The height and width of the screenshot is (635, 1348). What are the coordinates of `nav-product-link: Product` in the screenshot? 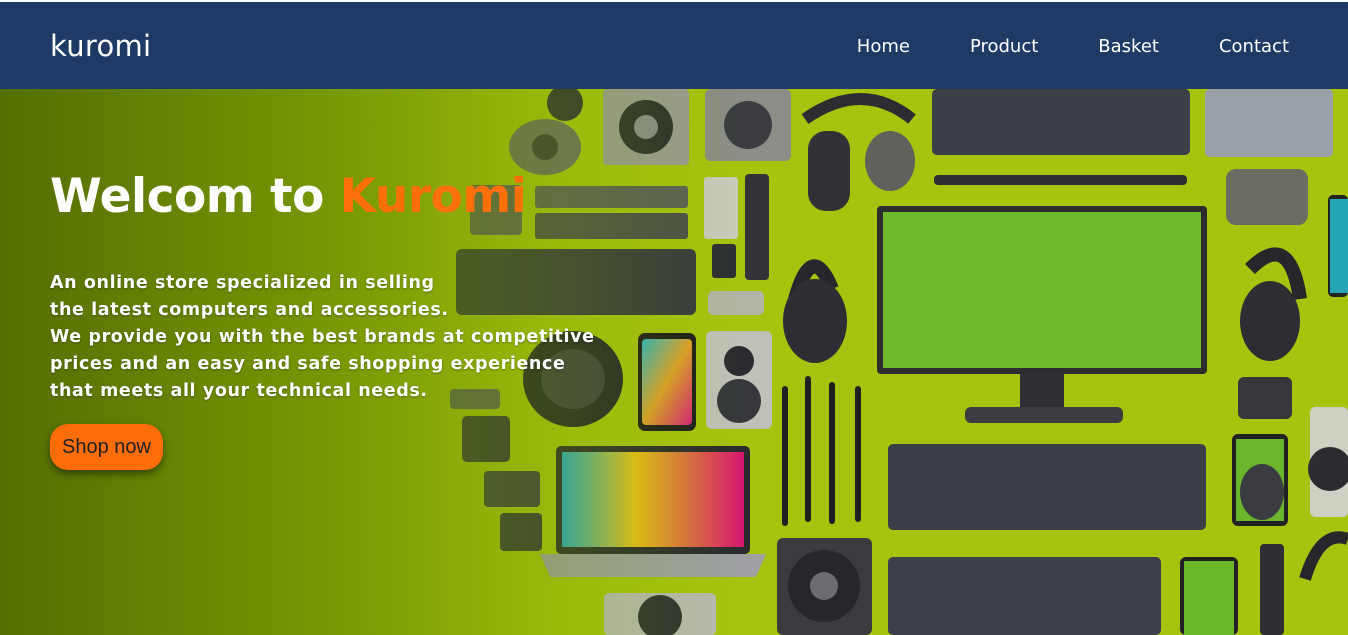 It's located at (1004, 46).